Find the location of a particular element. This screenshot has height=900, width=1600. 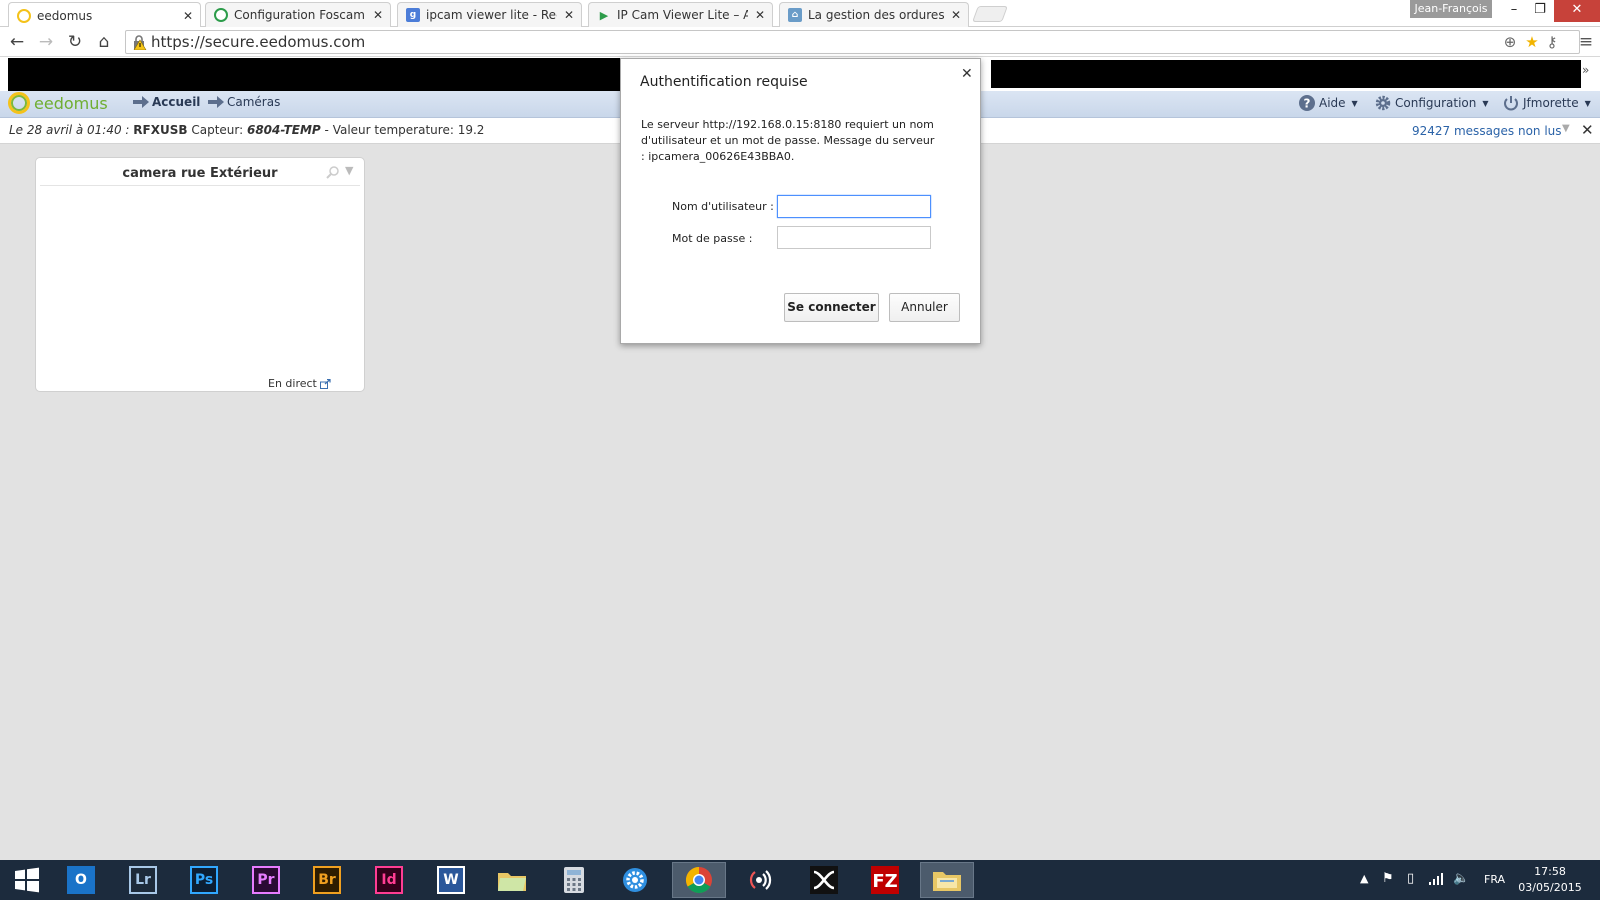

minimize-icon: – is located at coordinates (1514, 11).